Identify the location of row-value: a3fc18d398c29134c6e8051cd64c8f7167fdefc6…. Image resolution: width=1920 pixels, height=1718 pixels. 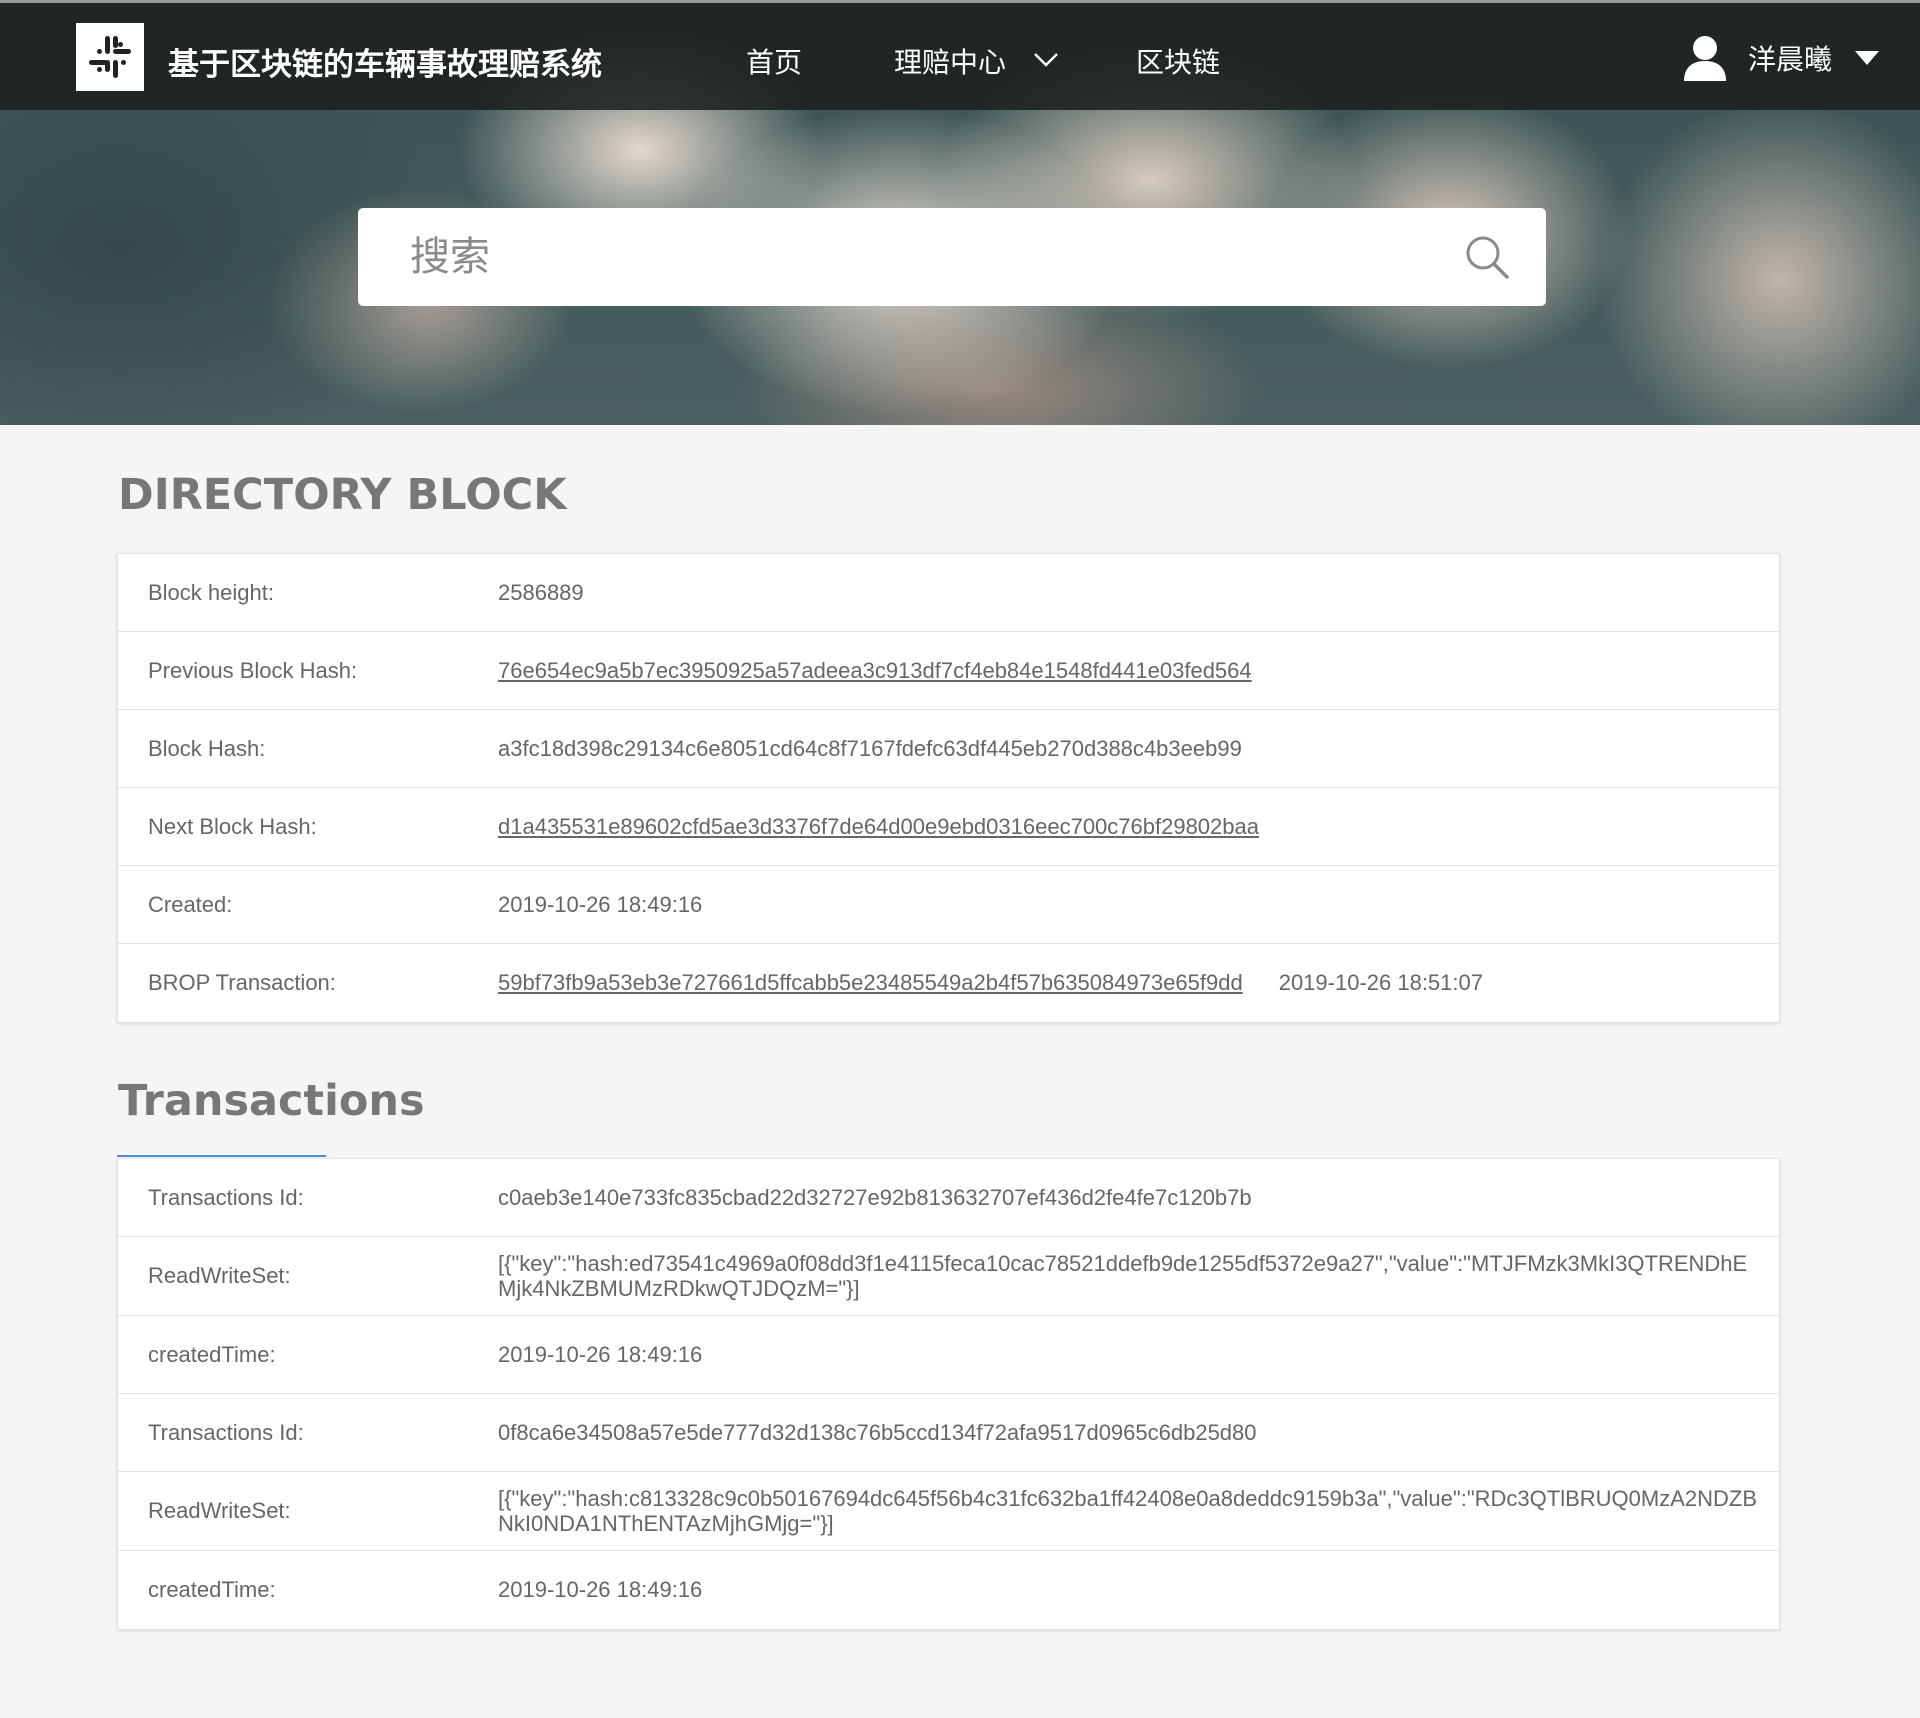
(870, 748).